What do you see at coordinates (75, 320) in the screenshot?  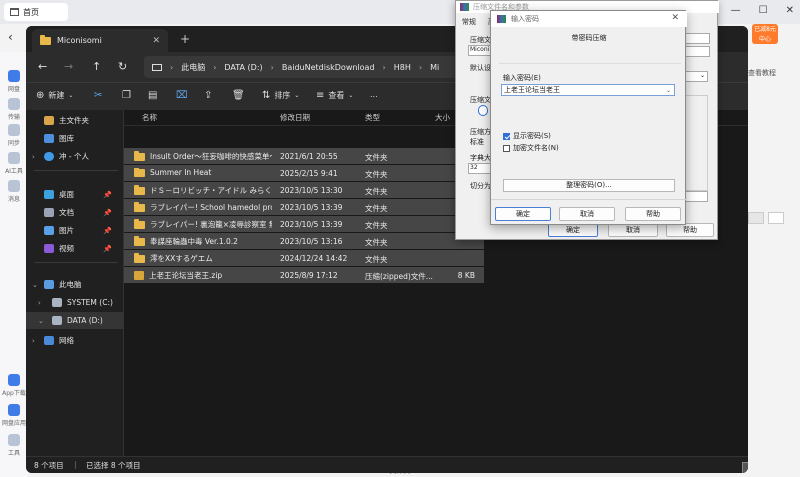 I see `nav-item-data-drive: ⌄ DATA (D:)` at bounding box center [75, 320].